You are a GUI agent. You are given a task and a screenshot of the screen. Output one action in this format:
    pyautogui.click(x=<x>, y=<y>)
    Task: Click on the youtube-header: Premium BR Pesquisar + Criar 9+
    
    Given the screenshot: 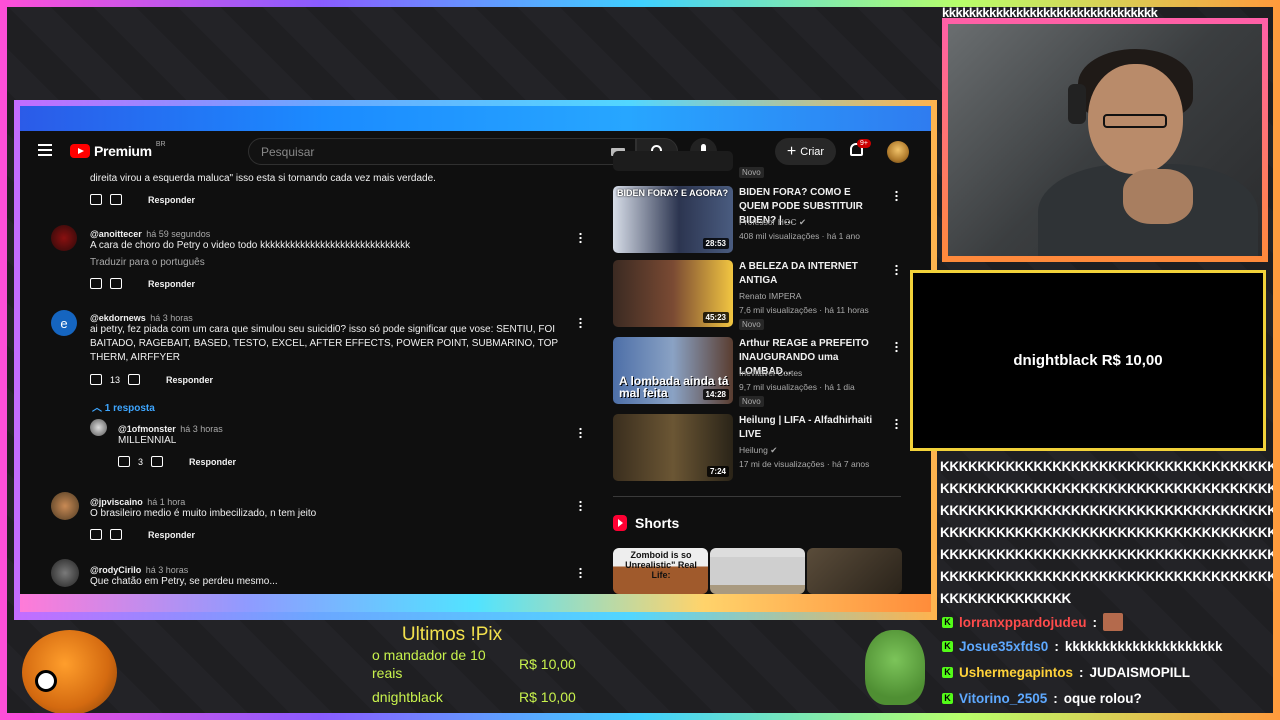 What is the action you would take?
    pyautogui.click(x=475, y=151)
    